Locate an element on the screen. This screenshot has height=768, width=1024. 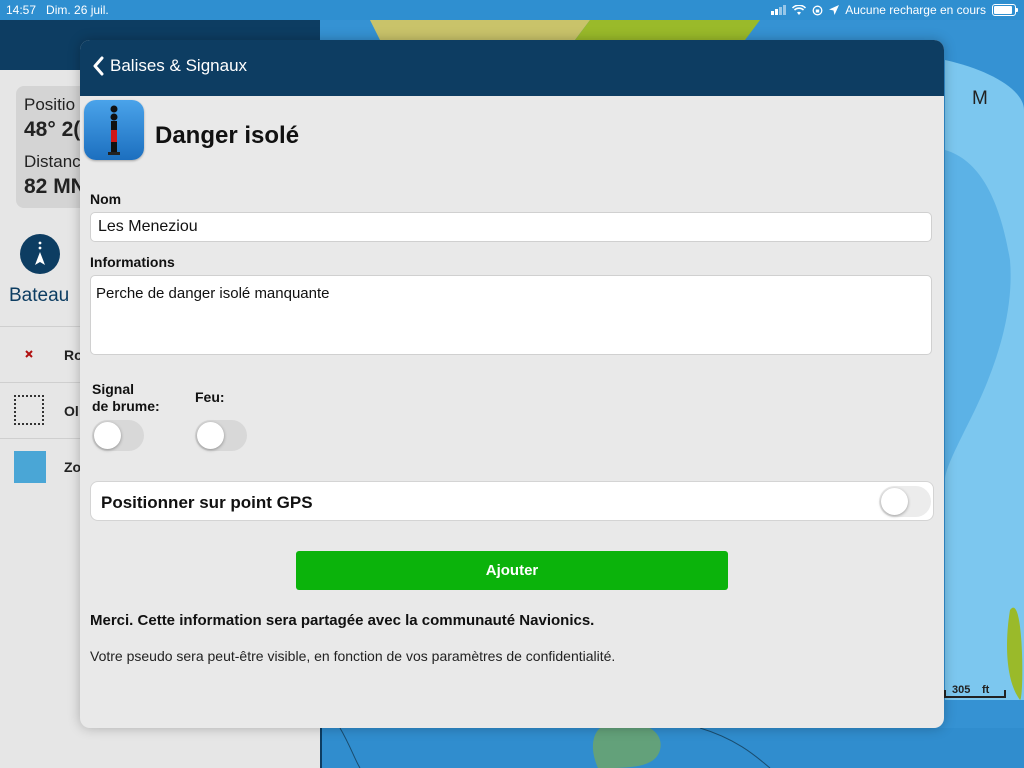
information-textarea: Perche de danger isolé manquante is located at coordinates (511, 315).